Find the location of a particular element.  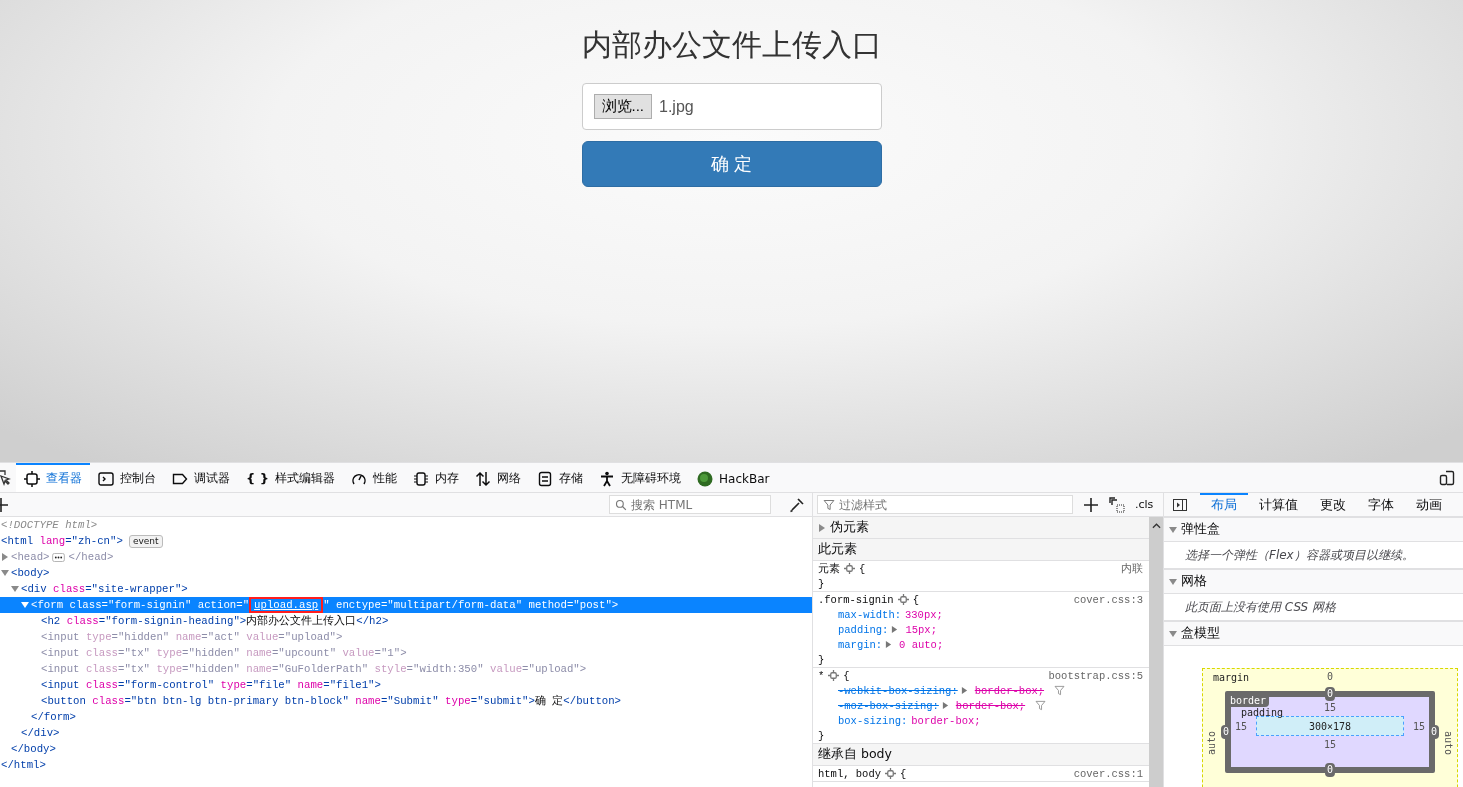

terminal-icon is located at coordinates (106, 478).